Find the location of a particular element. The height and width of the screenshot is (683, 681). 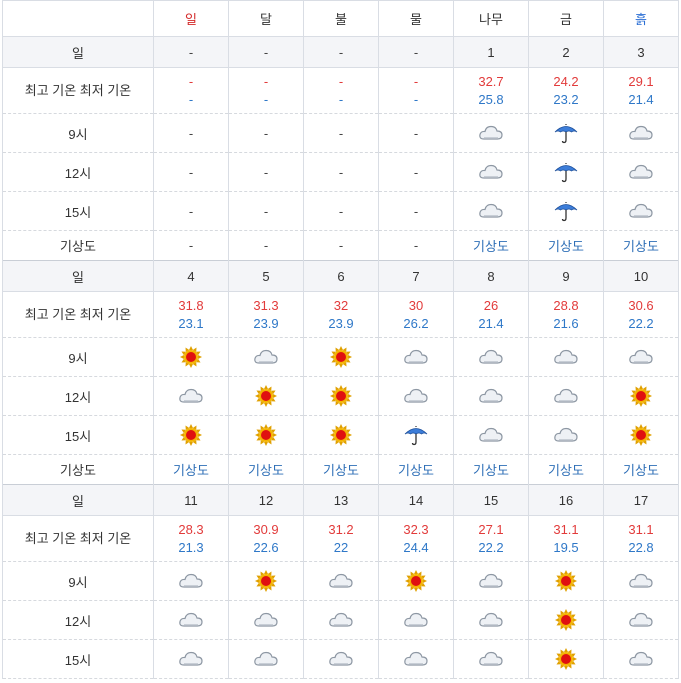

low-temp: 25.8 is located at coordinates (491, 99).